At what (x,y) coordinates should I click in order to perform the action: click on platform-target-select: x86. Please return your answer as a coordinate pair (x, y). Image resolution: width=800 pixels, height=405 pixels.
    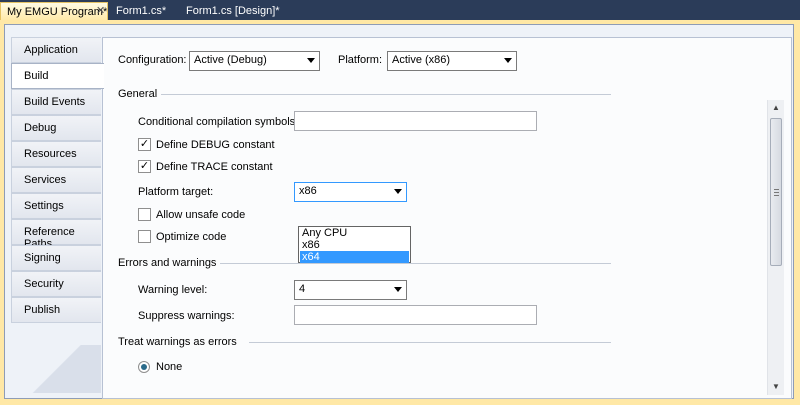
    Looking at the image, I should click on (350, 192).